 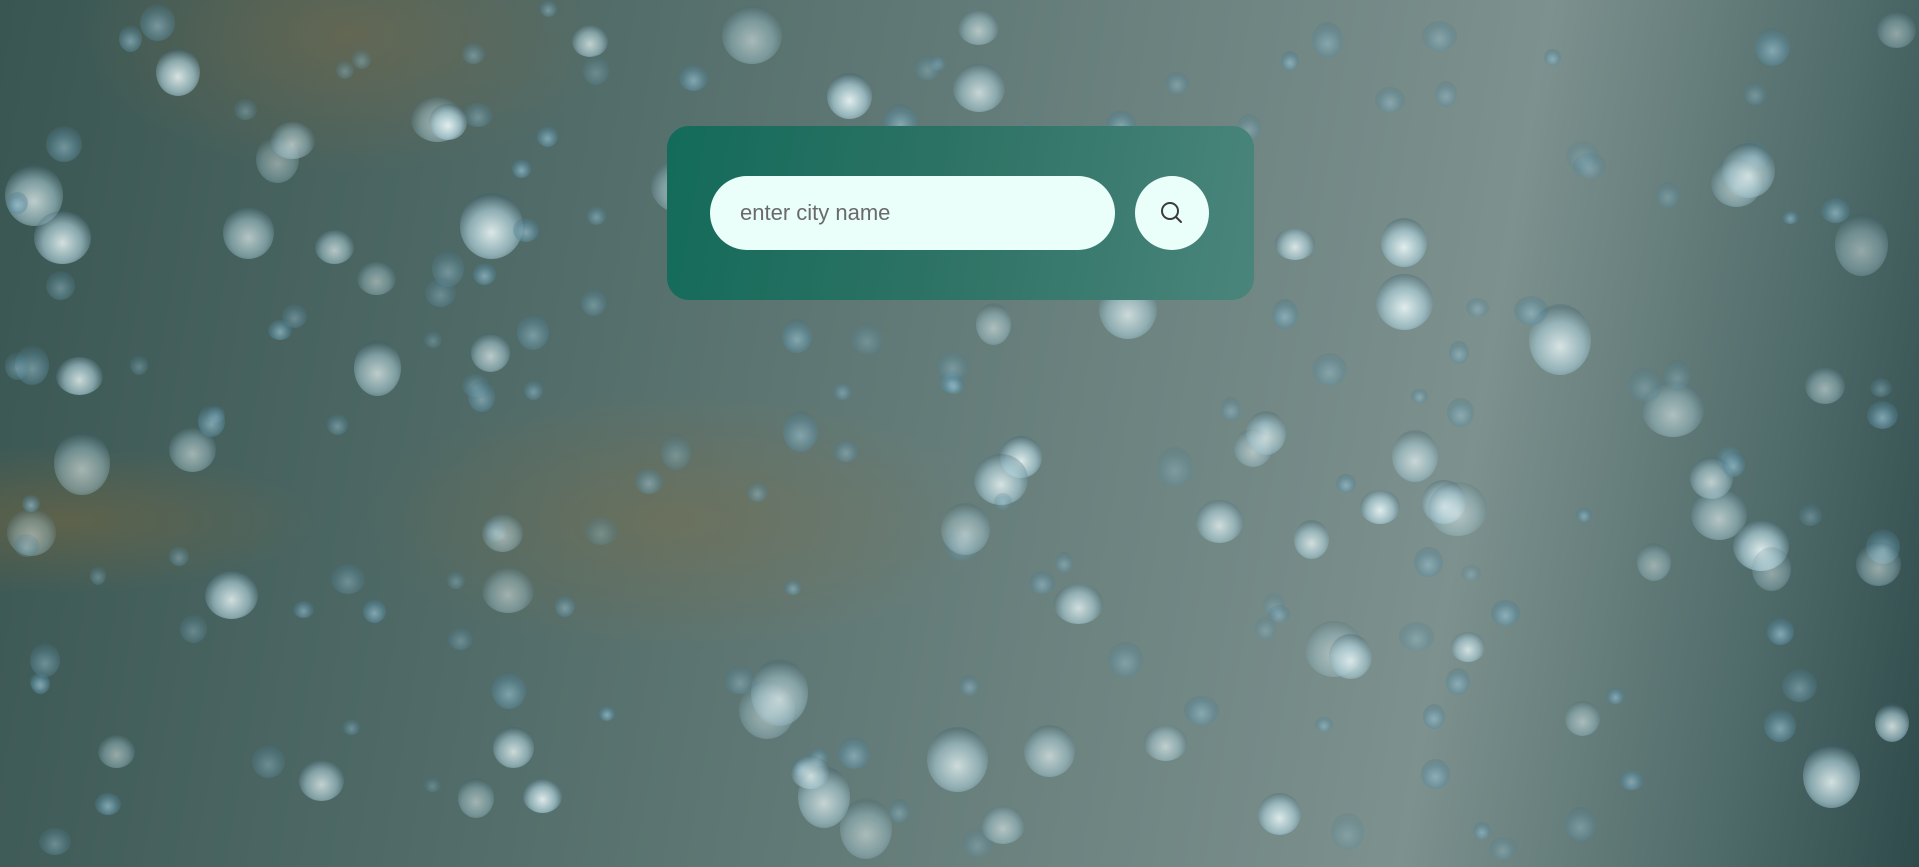 I want to click on search-button, so click(x=1172, y=213).